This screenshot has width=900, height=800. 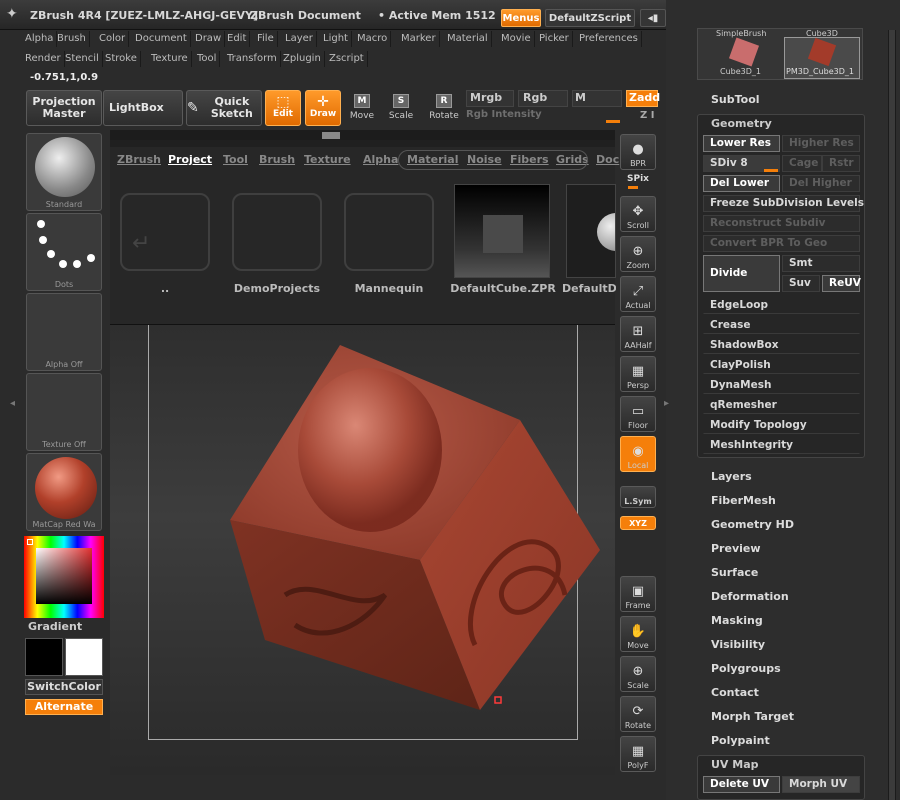 I want to click on del-lower-button: Del Lower, so click(x=741, y=183).